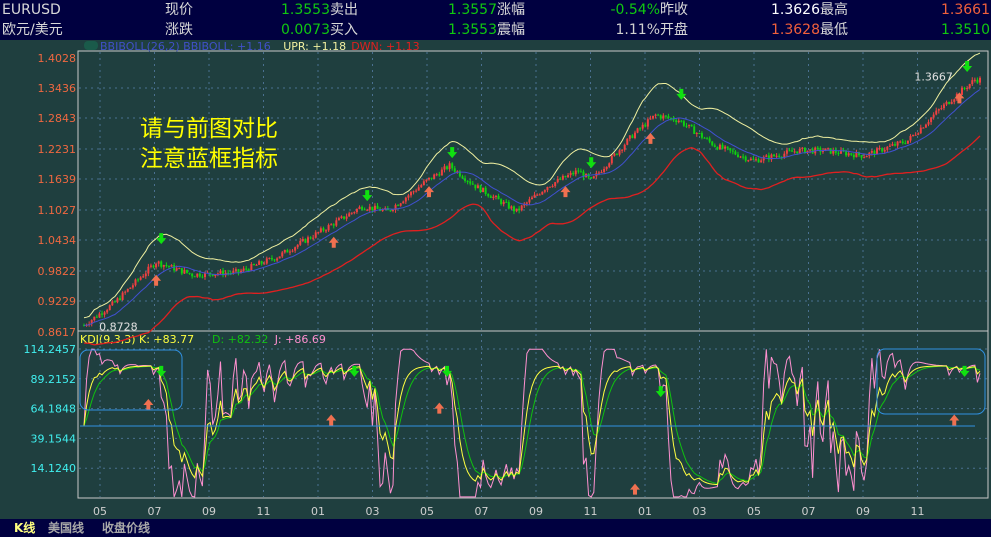 Image resolution: width=991 pixels, height=537 pixels. What do you see at coordinates (57, 88) in the screenshot?
I see `price-ytick: 1.3436` at bounding box center [57, 88].